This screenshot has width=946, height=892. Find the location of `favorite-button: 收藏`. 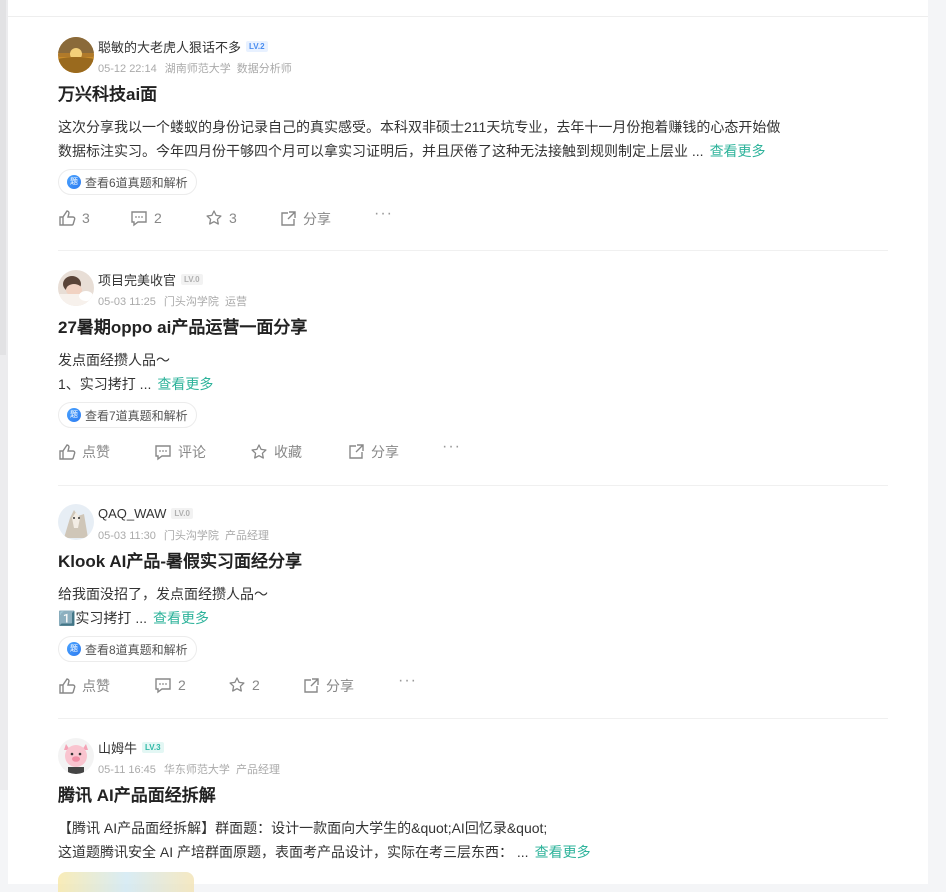

favorite-button: 收藏 is located at coordinates (276, 452).